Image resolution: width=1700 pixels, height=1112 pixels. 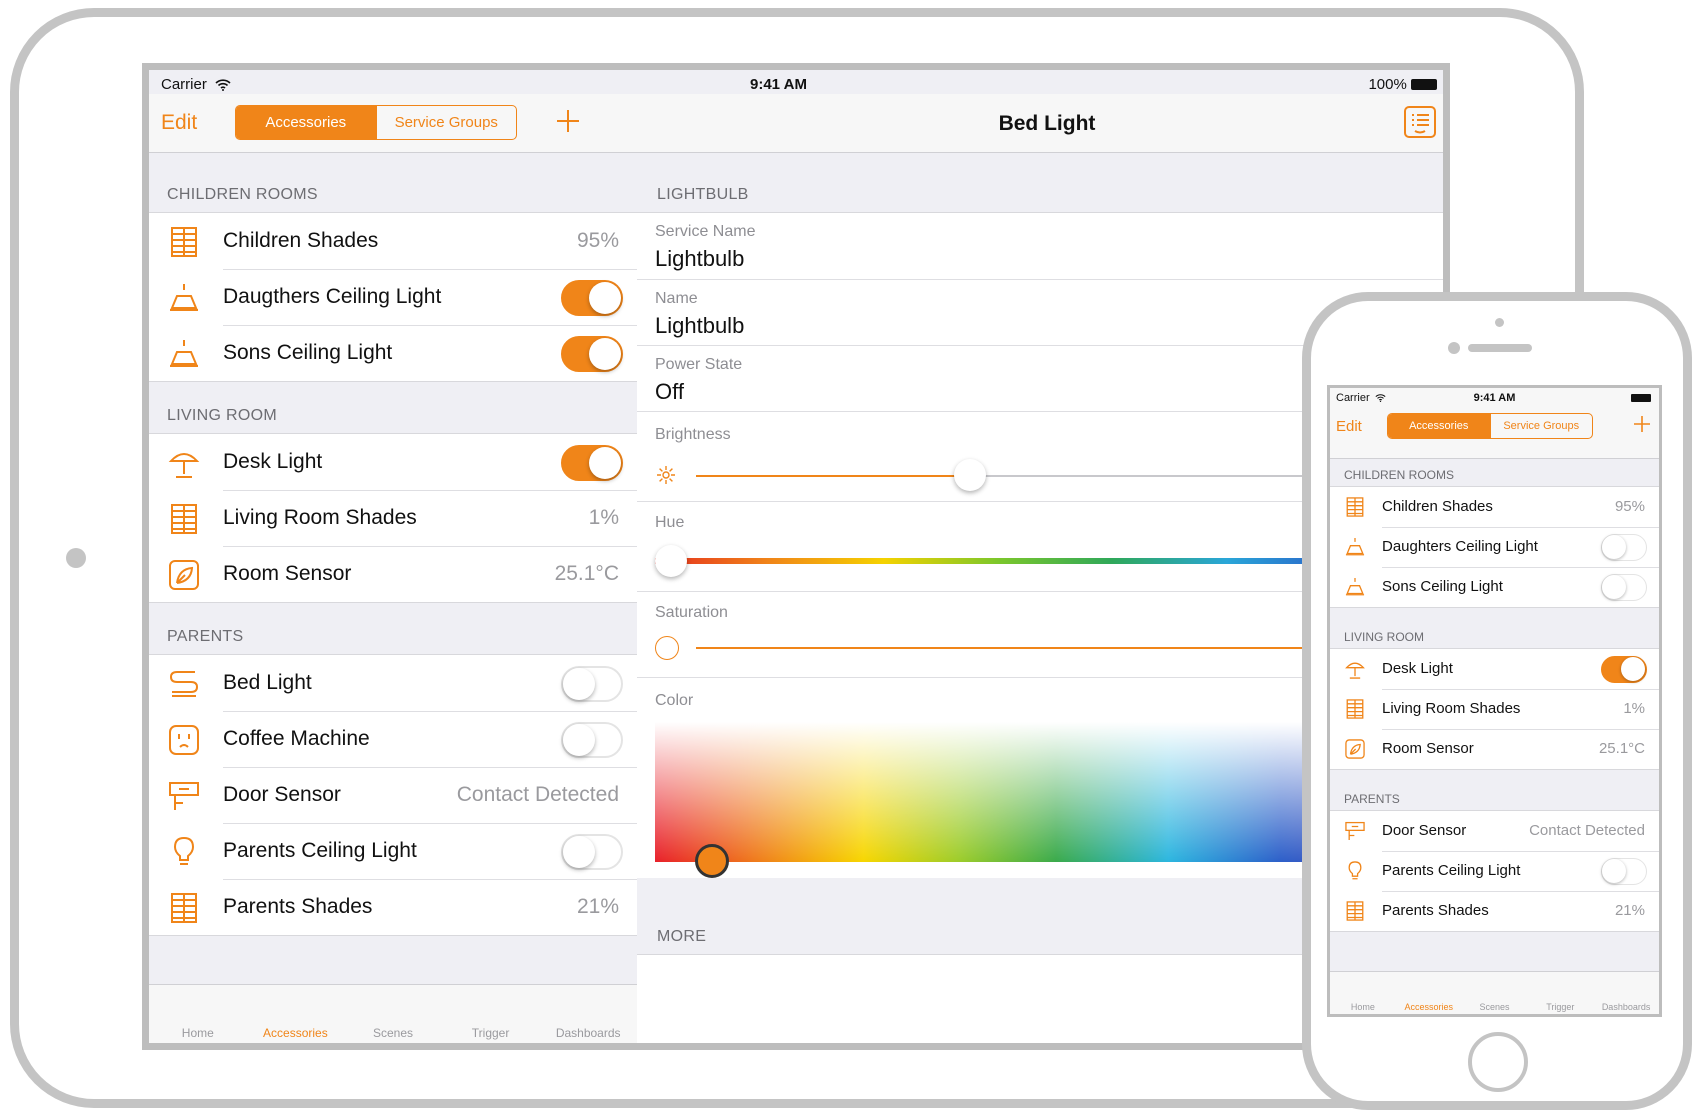 I want to click on iphone-front-sensor, so click(x=1454, y=348).